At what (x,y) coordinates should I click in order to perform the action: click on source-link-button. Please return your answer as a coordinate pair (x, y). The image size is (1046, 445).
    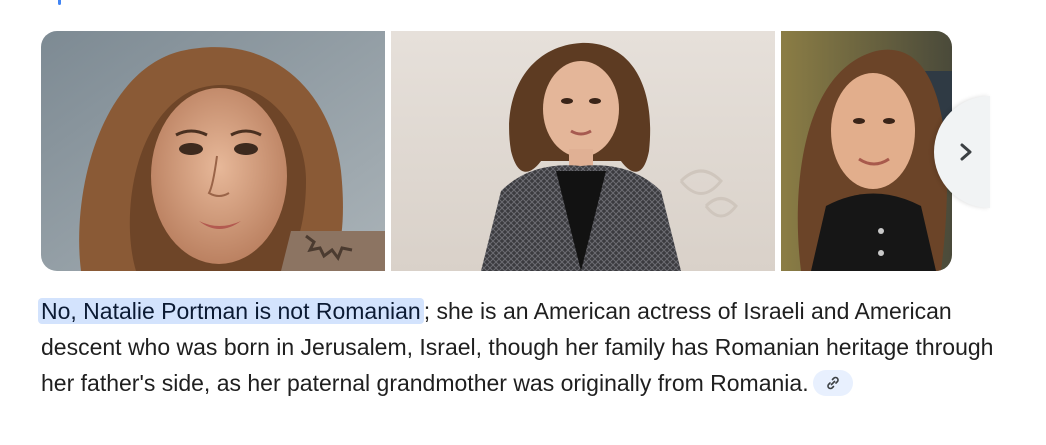
    Looking at the image, I should click on (832, 382).